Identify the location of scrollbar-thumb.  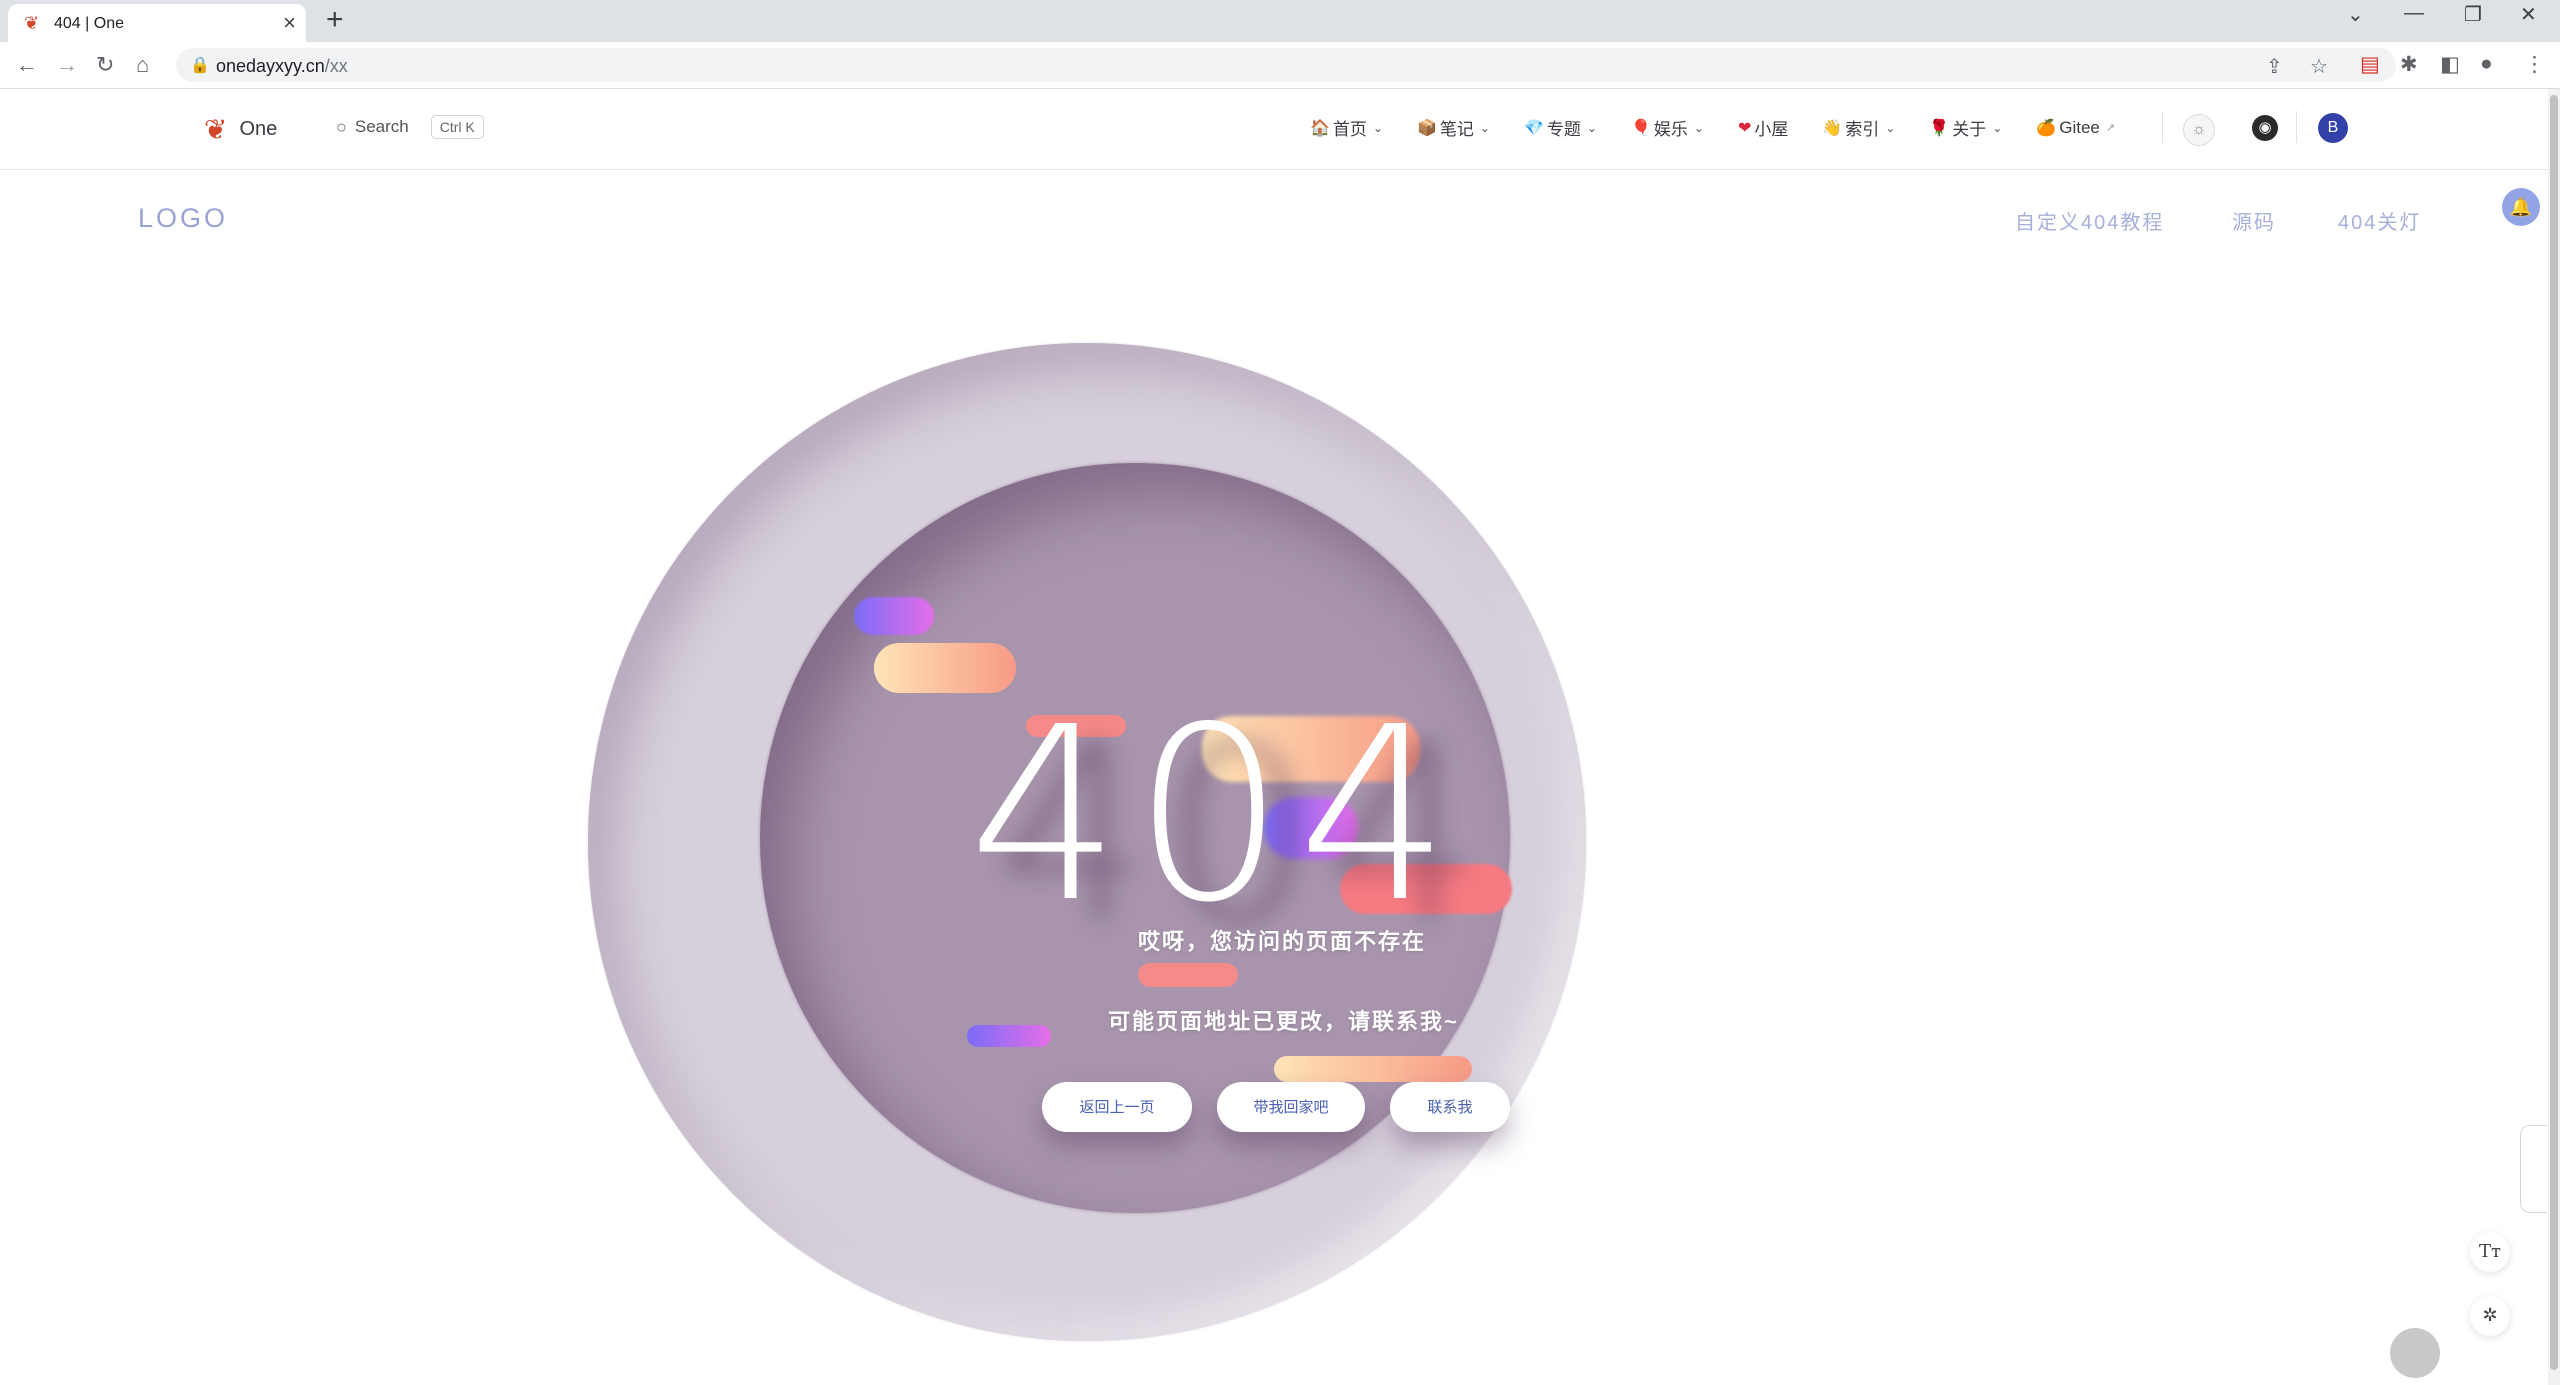
(2554, 732).